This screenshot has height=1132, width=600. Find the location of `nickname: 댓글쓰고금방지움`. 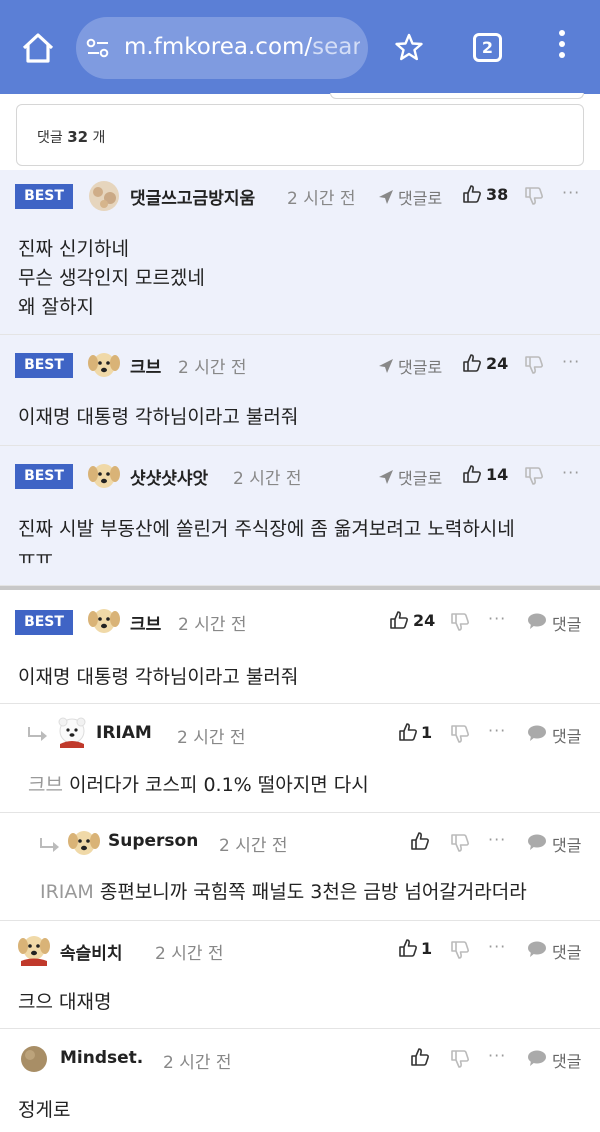

nickname: 댓글쓰고금방지움 is located at coordinates (192, 196).